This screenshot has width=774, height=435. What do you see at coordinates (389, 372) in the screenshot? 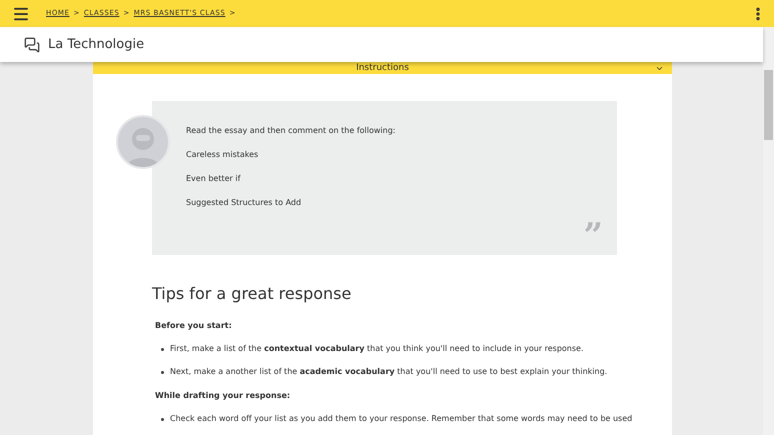
I see `tip-text: Next, make a another list of the academic vocabulary that you'll need to use to best explain your thinking.` at bounding box center [389, 372].